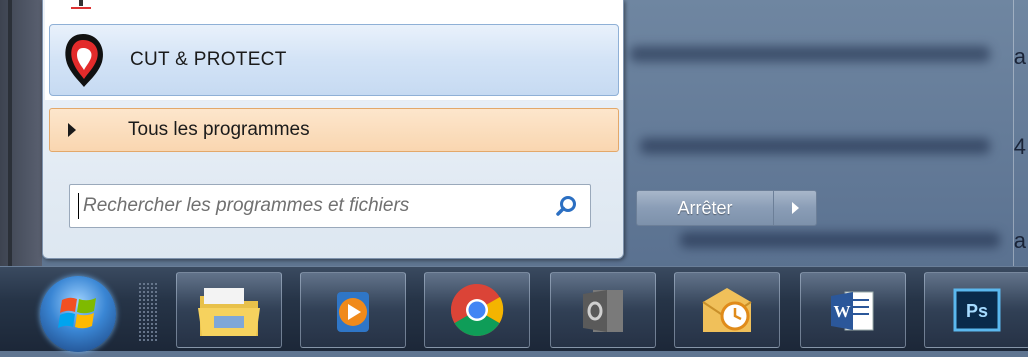  Describe the element at coordinates (208, 59) in the screenshot. I see `program-label: CUT & PROTECT` at that location.